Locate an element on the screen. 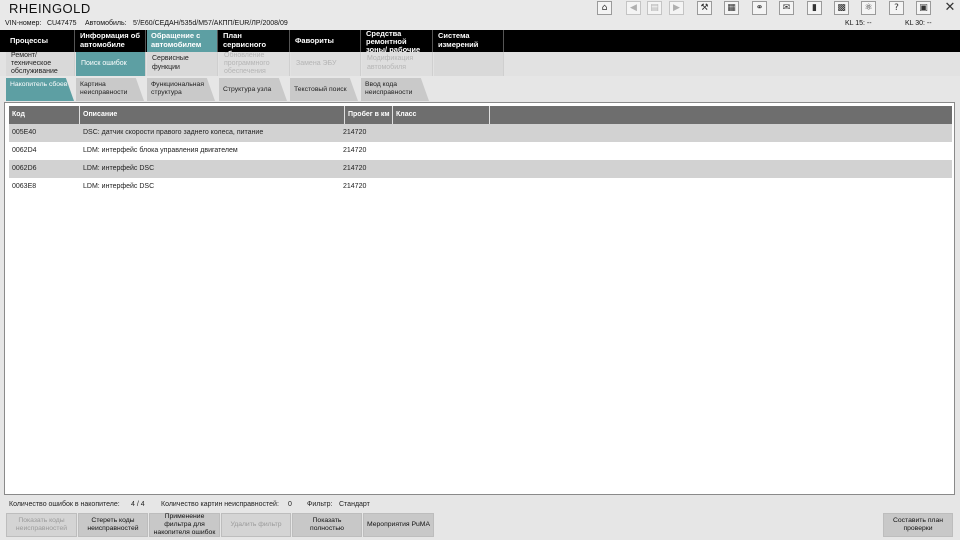 Image resolution: width=960 pixels, height=540 pixels. monitor-icon: ▩ is located at coordinates (841, 8).